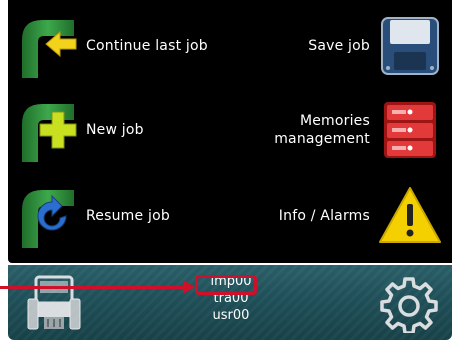  Describe the element at coordinates (189, 287) in the screenshot. I see `callout-arrow-icon` at that location.